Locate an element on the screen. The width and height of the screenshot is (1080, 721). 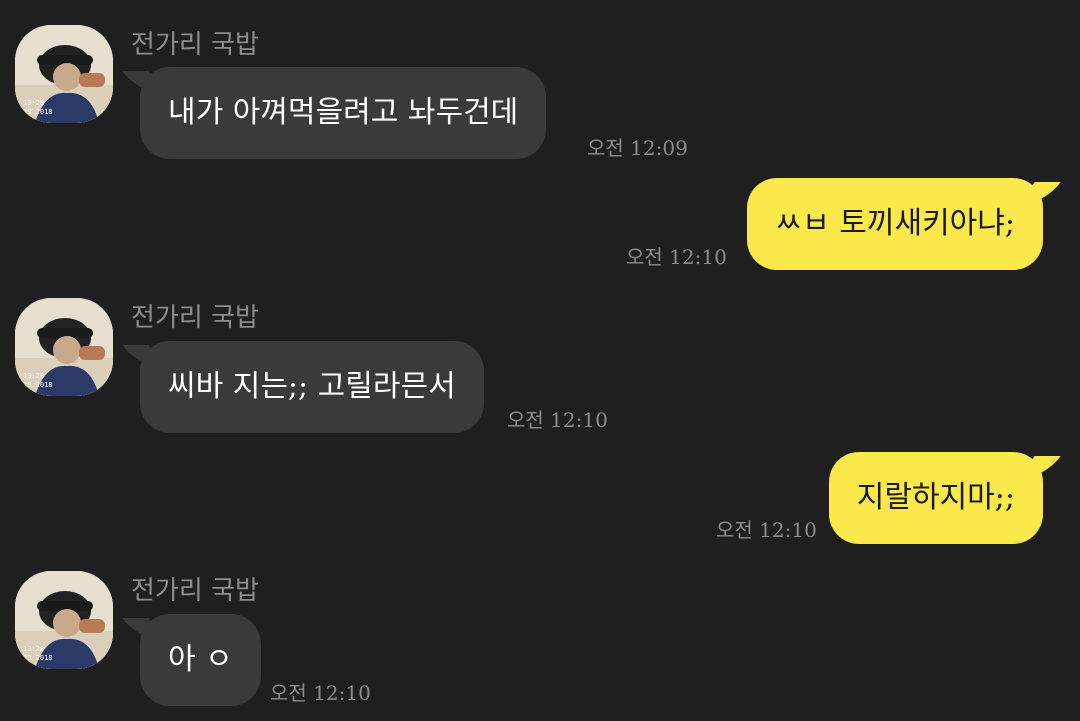
message-bubble-incoming: 아 ㅇ is located at coordinates (200, 660).